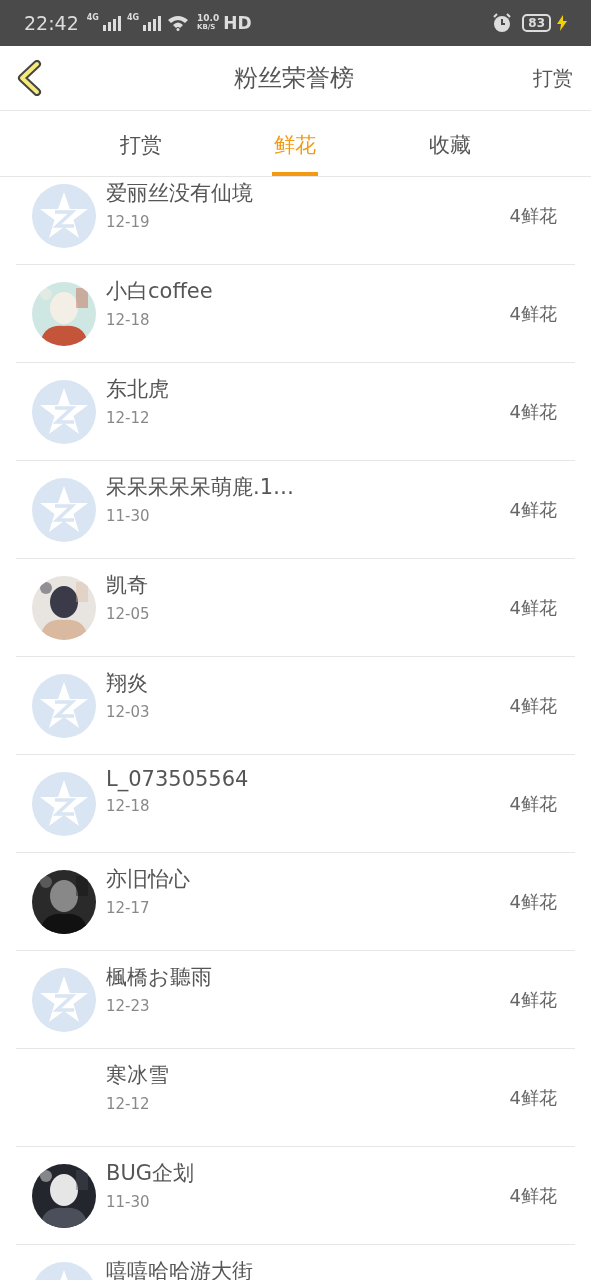 The image size is (591, 1280). Describe the element at coordinates (159, 977) in the screenshot. I see `user-name: 楓橋お聽雨` at that location.